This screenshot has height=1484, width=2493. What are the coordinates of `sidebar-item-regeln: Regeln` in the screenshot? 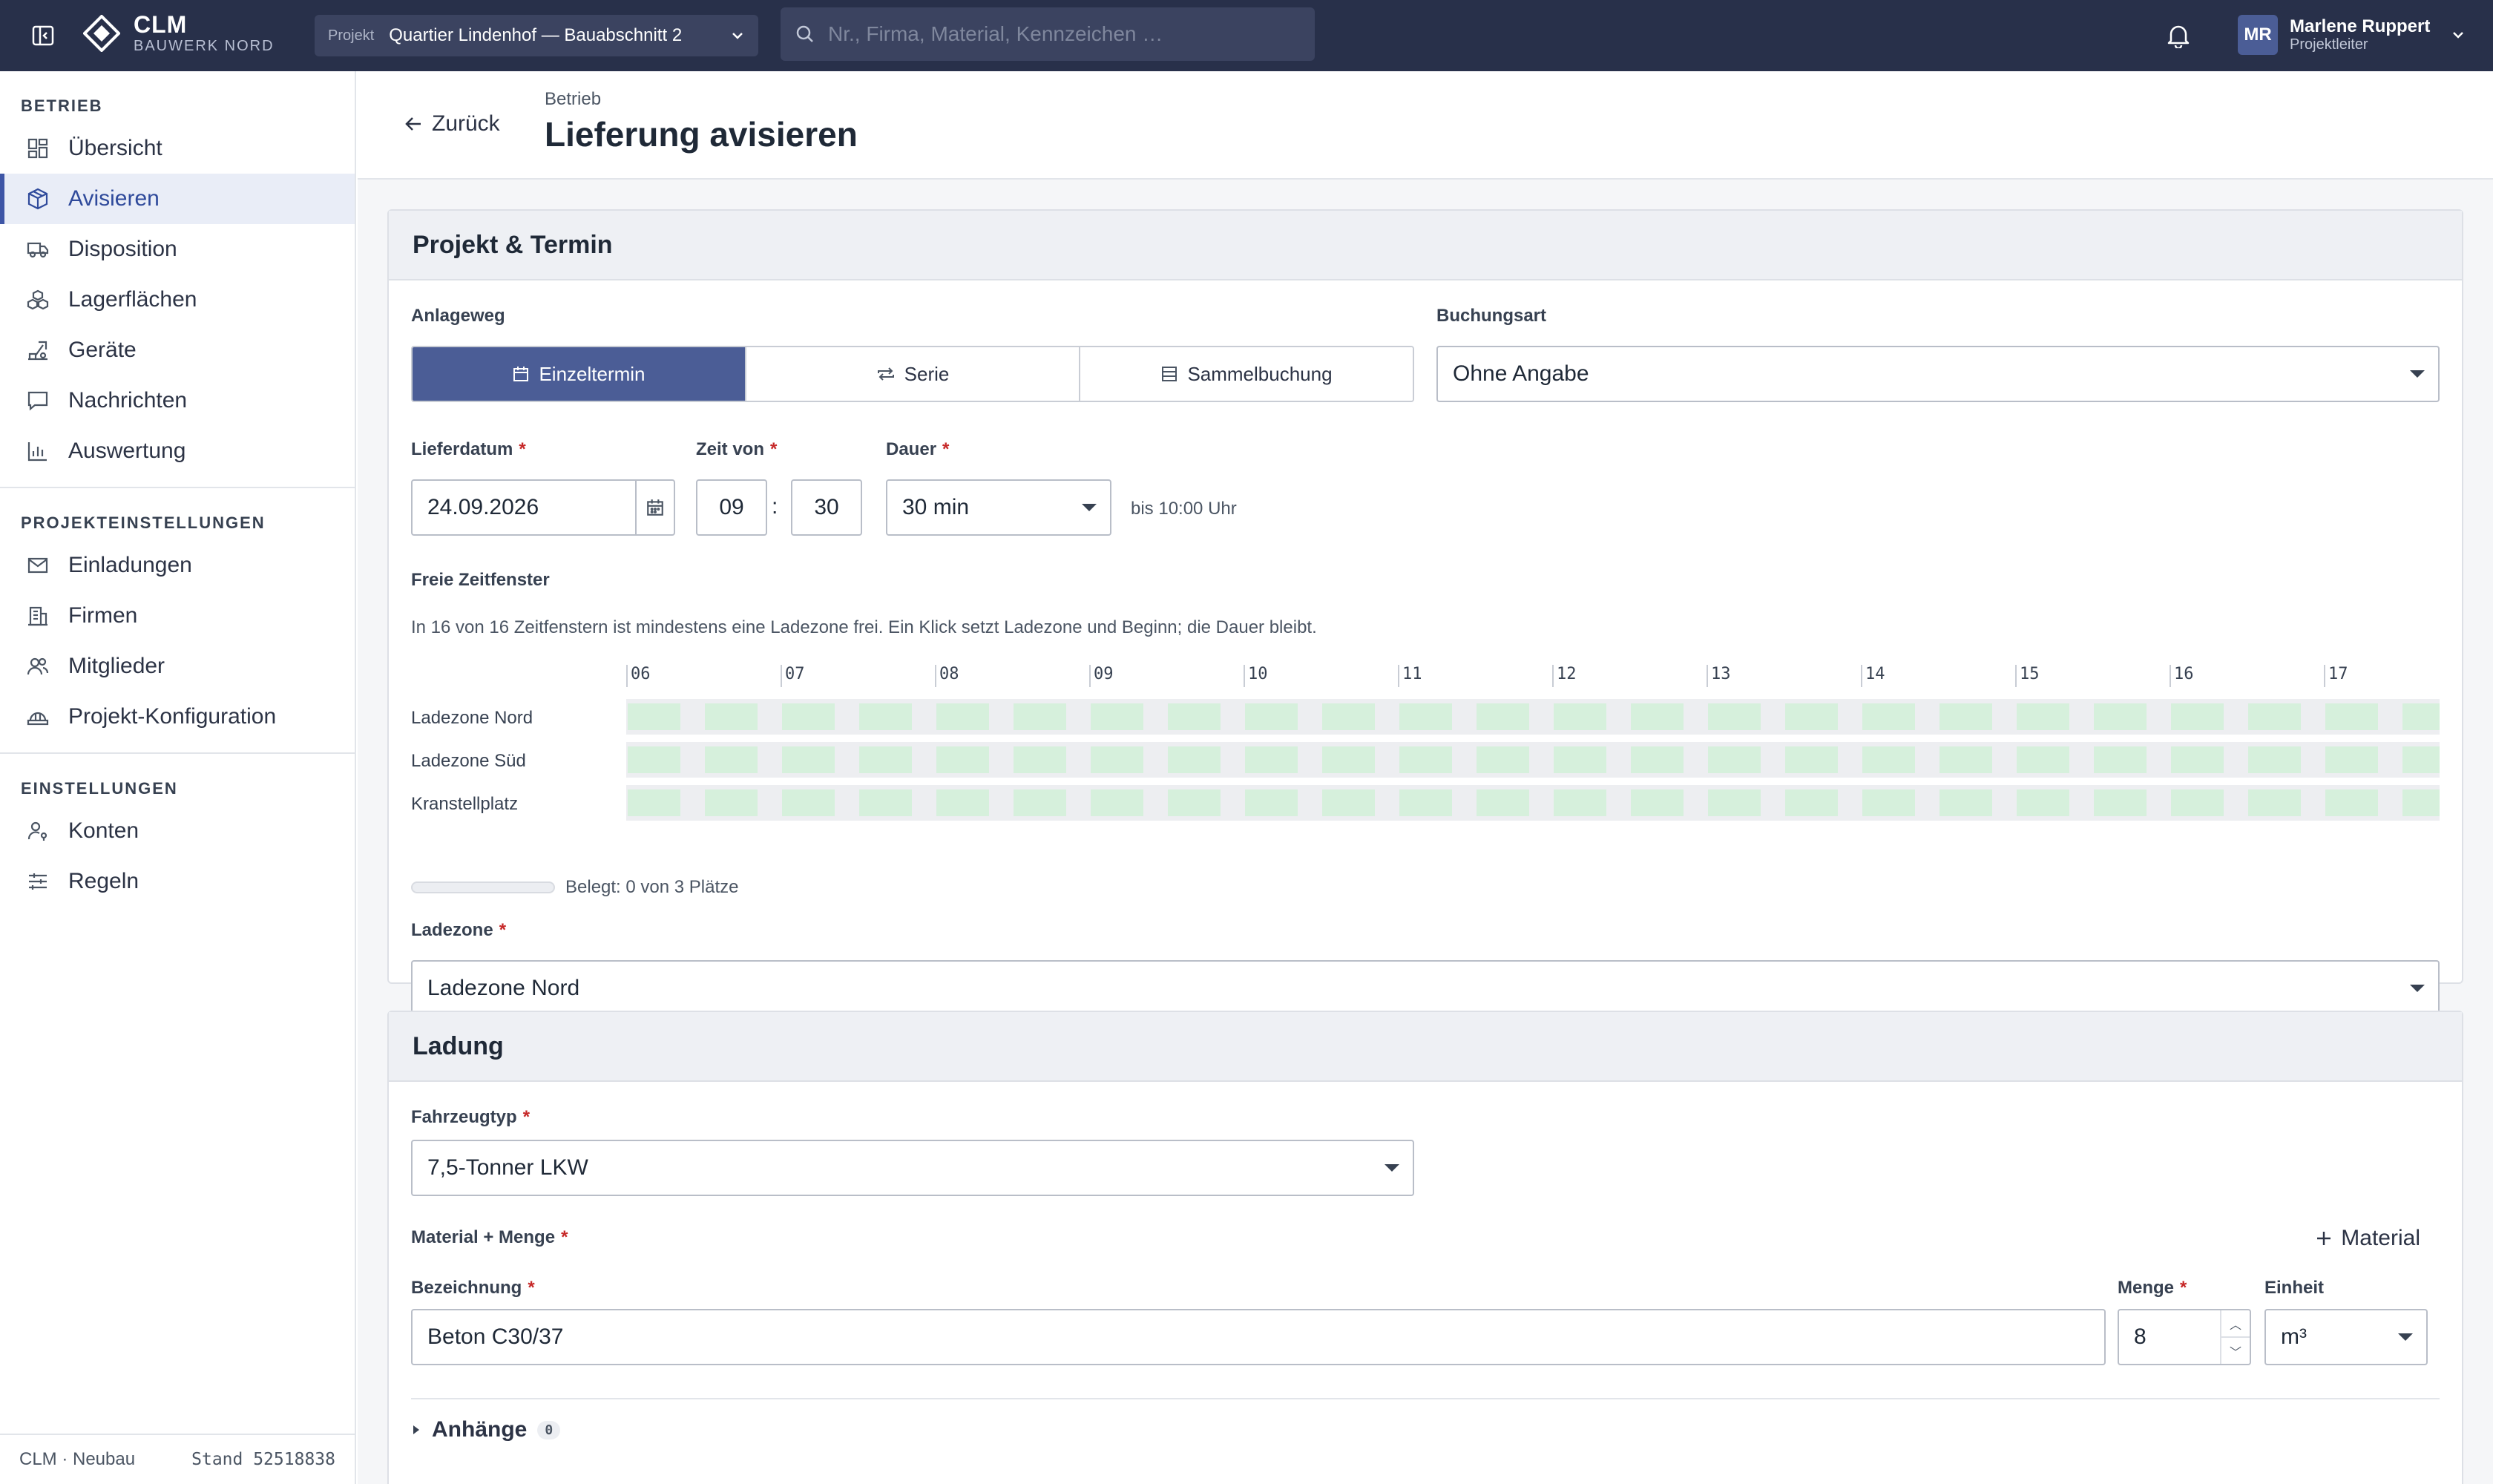 It's located at (177, 881).